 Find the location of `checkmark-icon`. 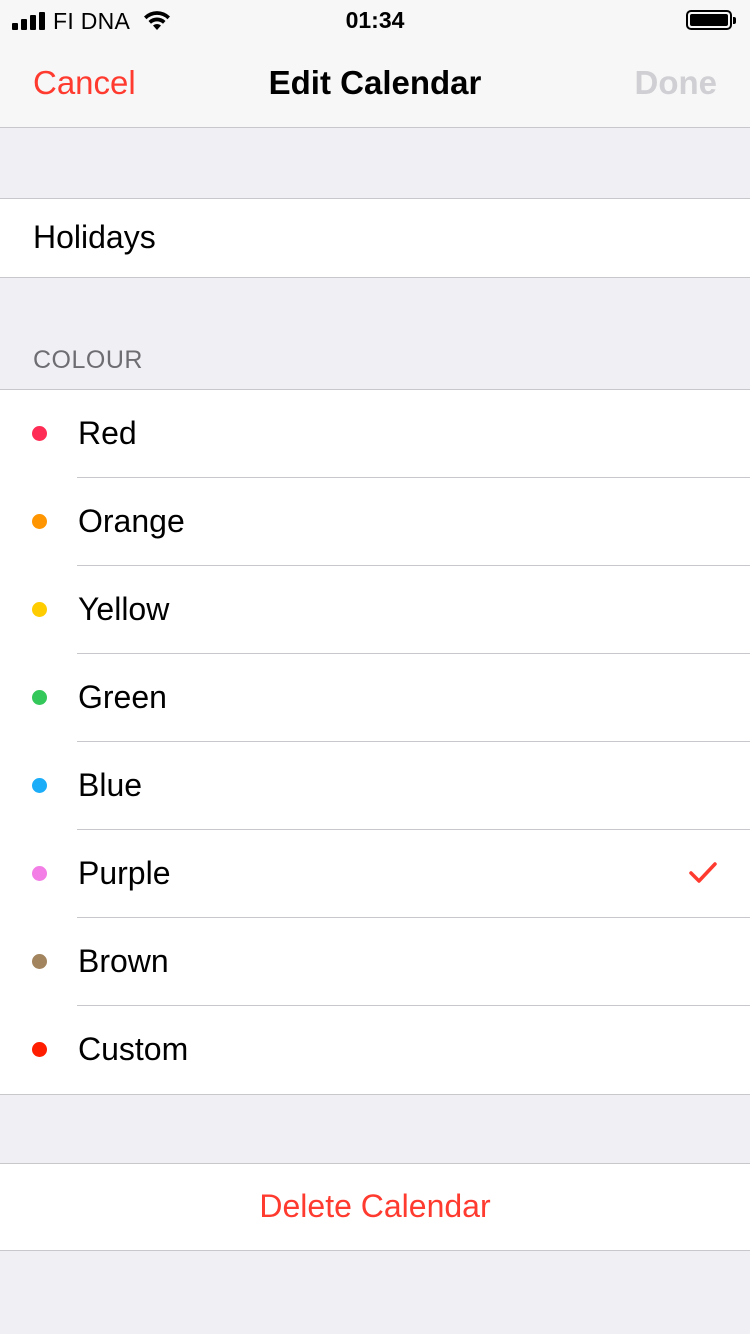

checkmark-icon is located at coordinates (703, 872).